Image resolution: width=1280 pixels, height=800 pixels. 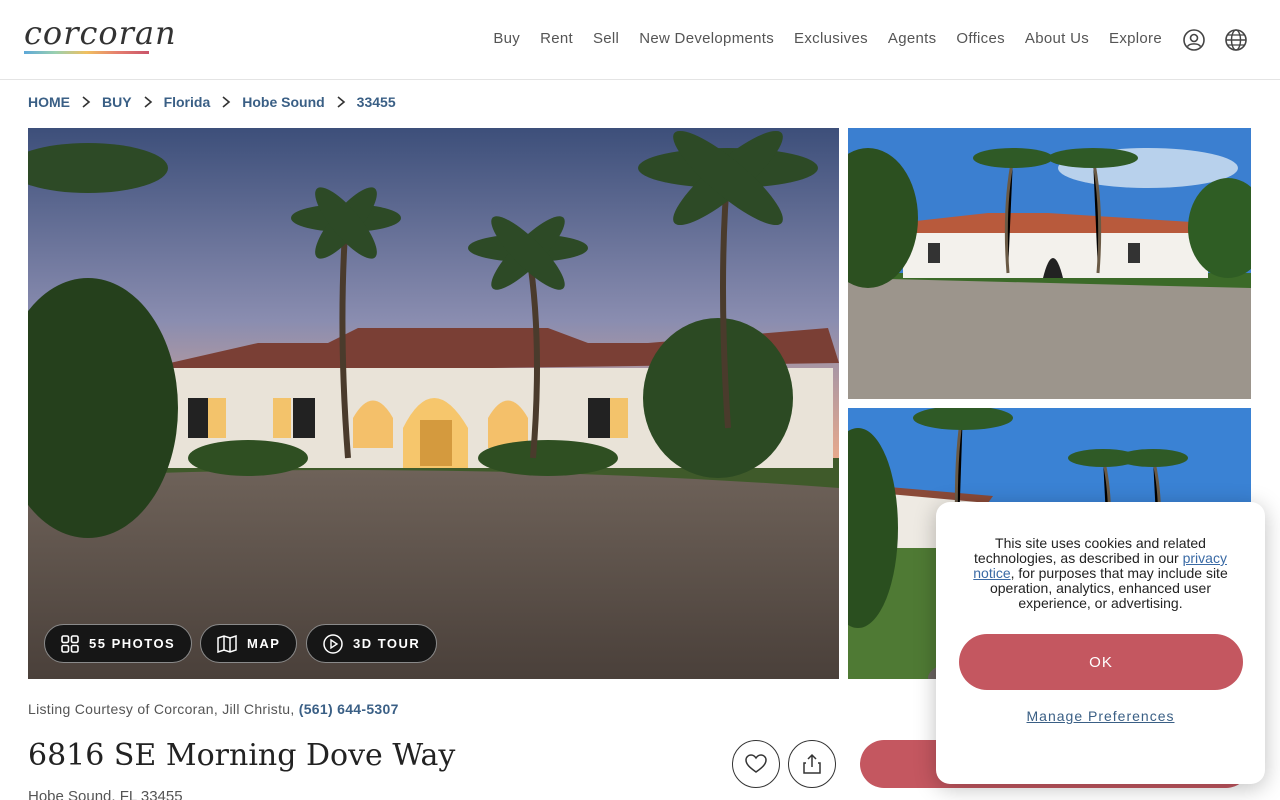 I want to click on corcoran-logo: corcoran, so click(x=100, y=33).